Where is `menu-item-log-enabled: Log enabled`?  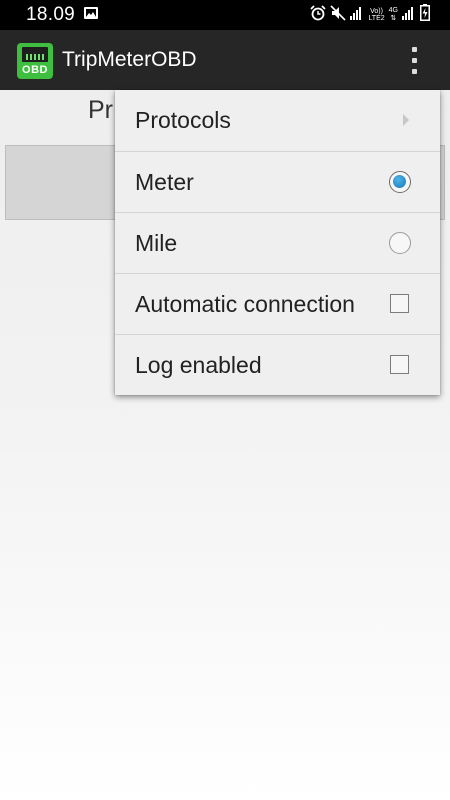 menu-item-log-enabled: Log enabled is located at coordinates (277, 364).